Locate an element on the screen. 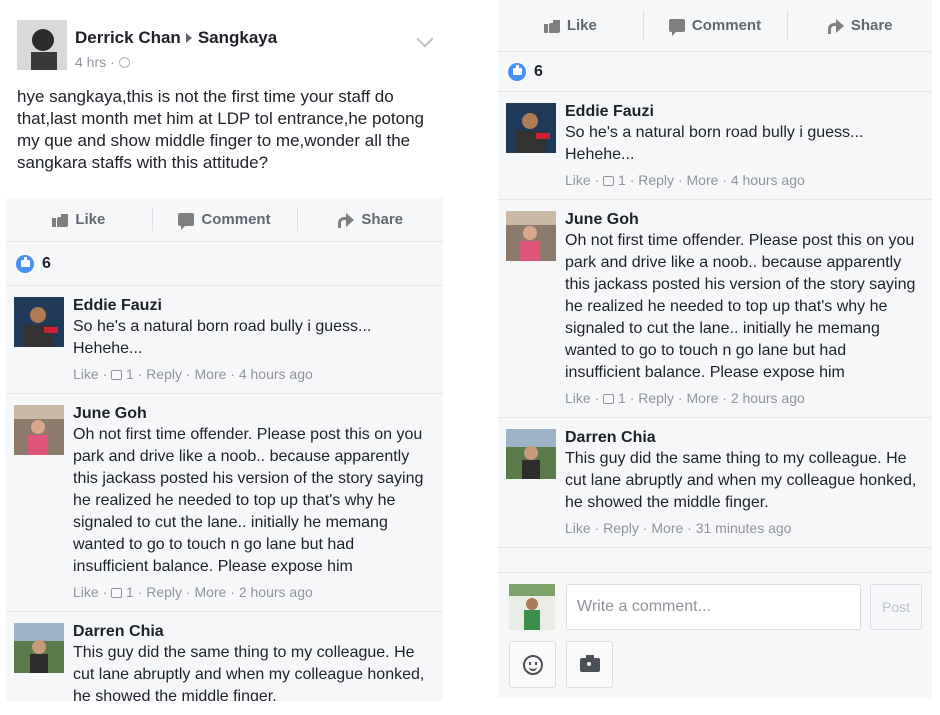 This screenshot has width=940, height=715. post-author-name: Derrick Chan is located at coordinates (128, 37).